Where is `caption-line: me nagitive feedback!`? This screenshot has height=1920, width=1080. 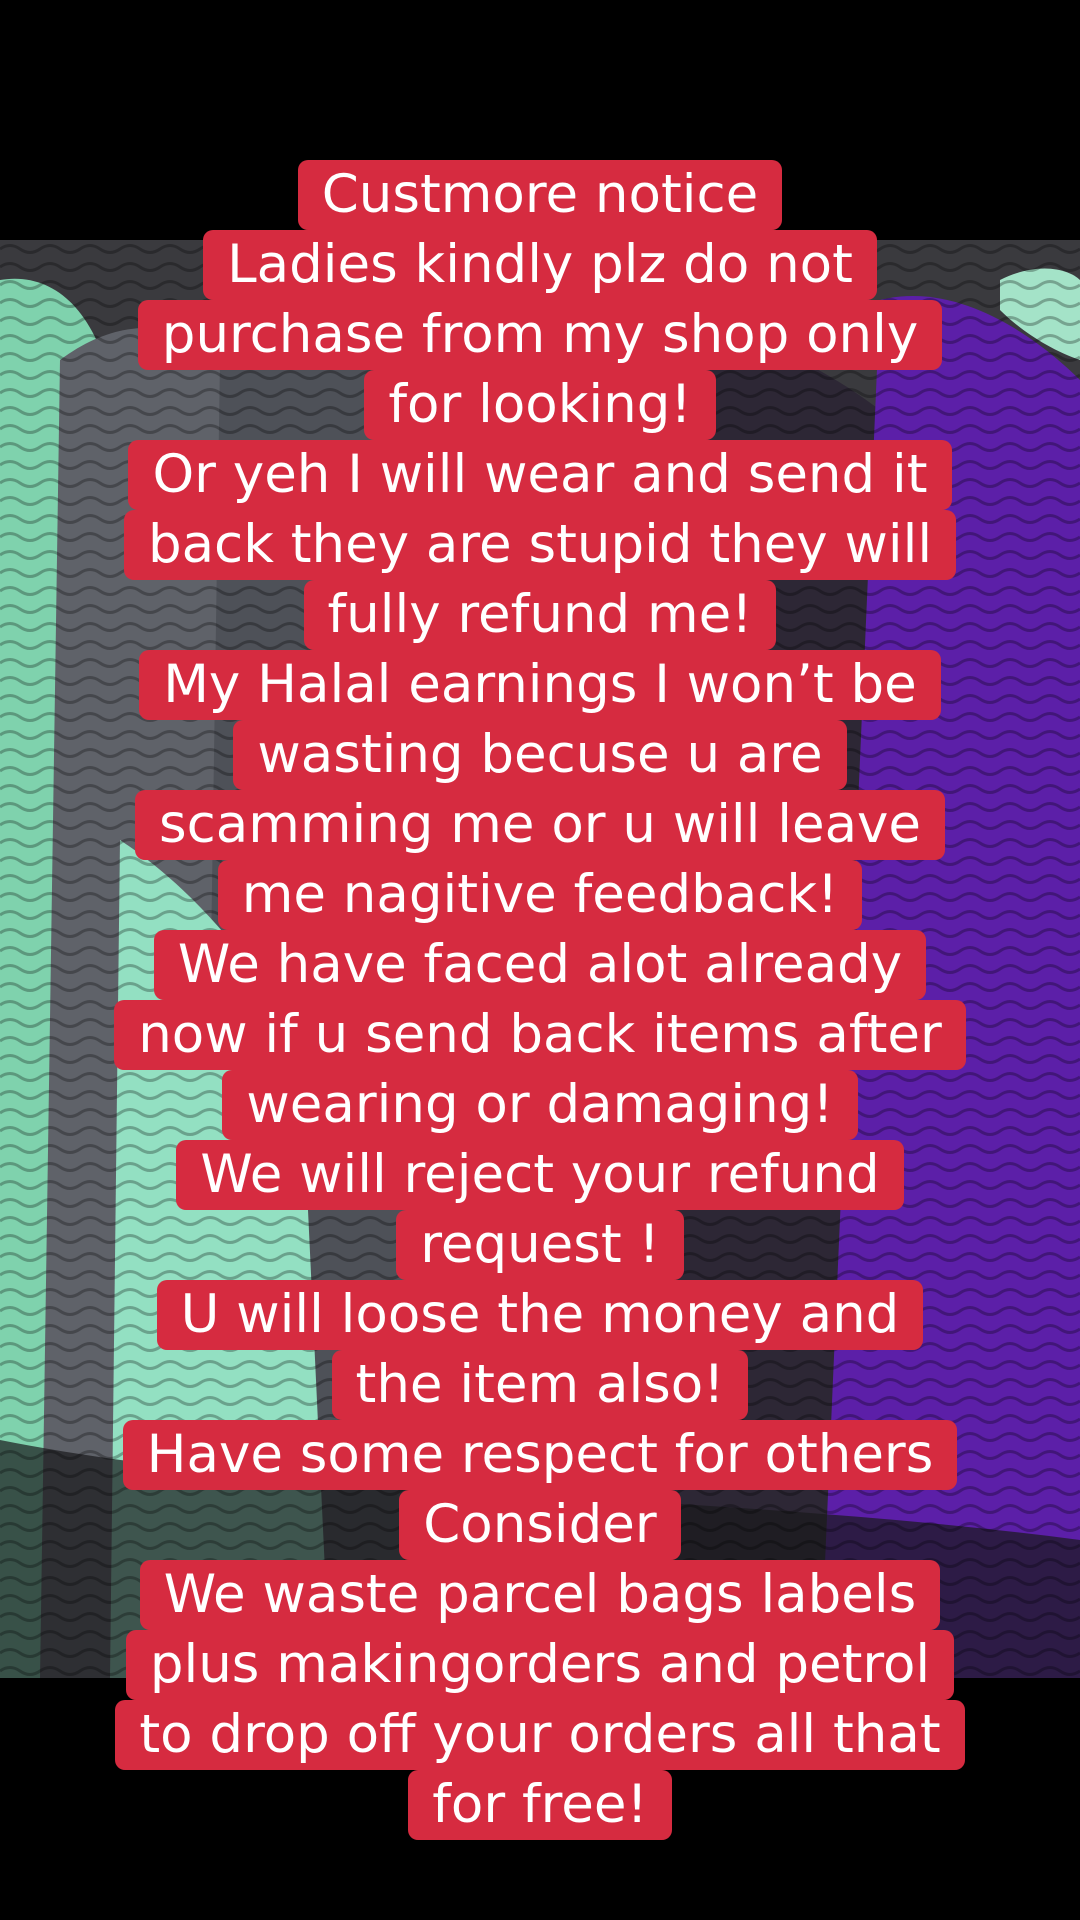 caption-line: me nagitive feedback! is located at coordinates (540, 895).